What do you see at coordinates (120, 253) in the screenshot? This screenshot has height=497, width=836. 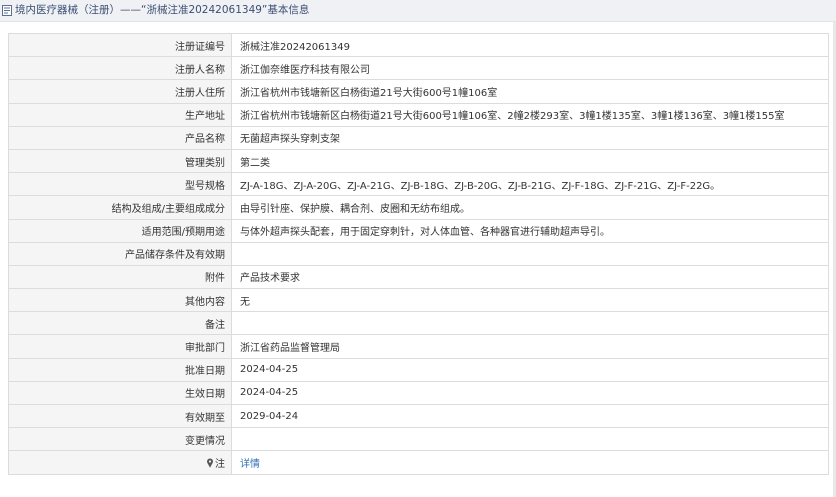 I see `row-label: 产品储存条件及有效期` at bounding box center [120, 253].